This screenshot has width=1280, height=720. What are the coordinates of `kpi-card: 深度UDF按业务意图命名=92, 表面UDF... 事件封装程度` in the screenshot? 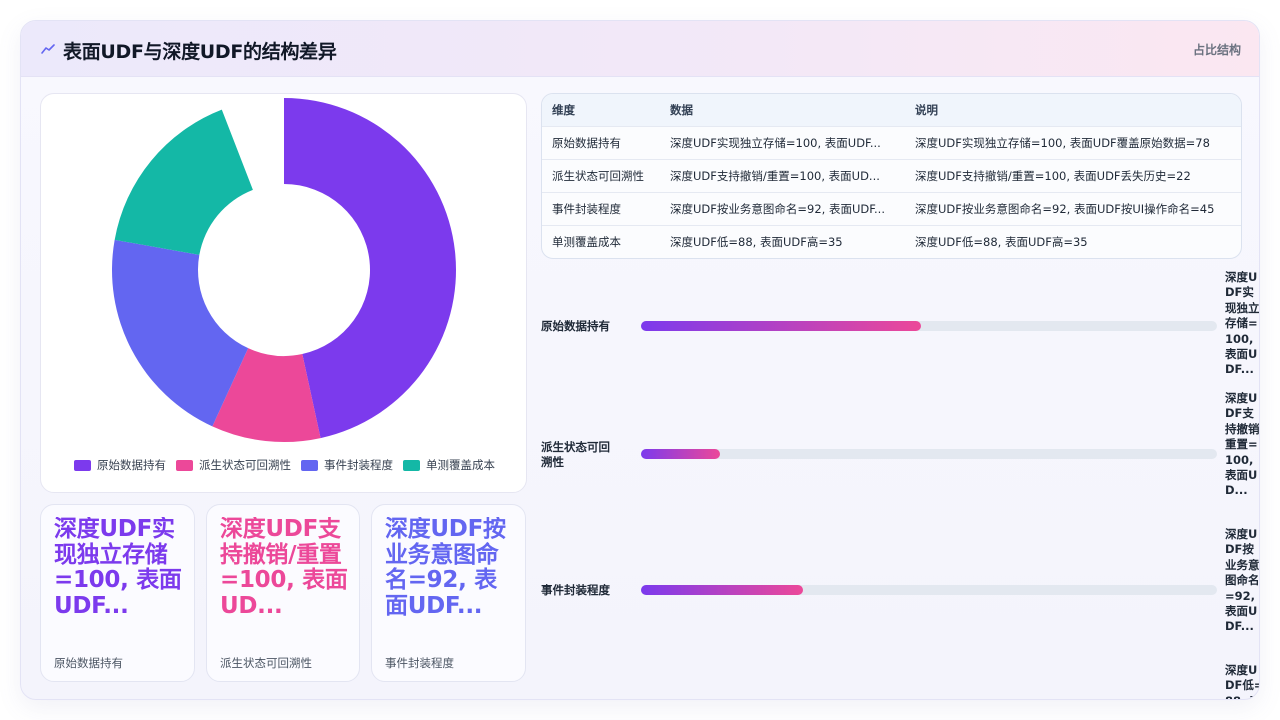 It's located at (448, 593).